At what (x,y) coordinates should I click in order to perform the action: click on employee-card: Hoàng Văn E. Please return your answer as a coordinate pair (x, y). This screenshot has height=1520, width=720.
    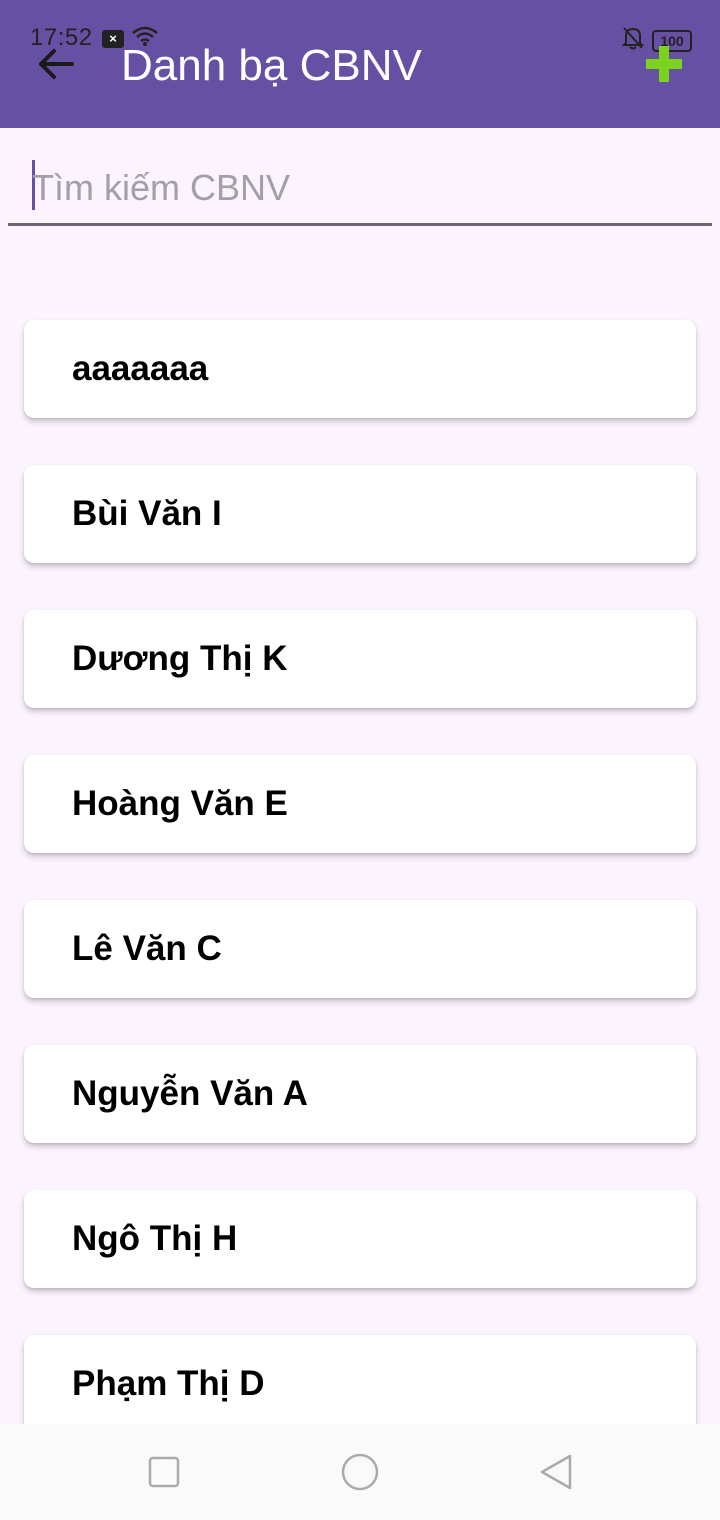
    Looking at the image, I should click on (360, 804).